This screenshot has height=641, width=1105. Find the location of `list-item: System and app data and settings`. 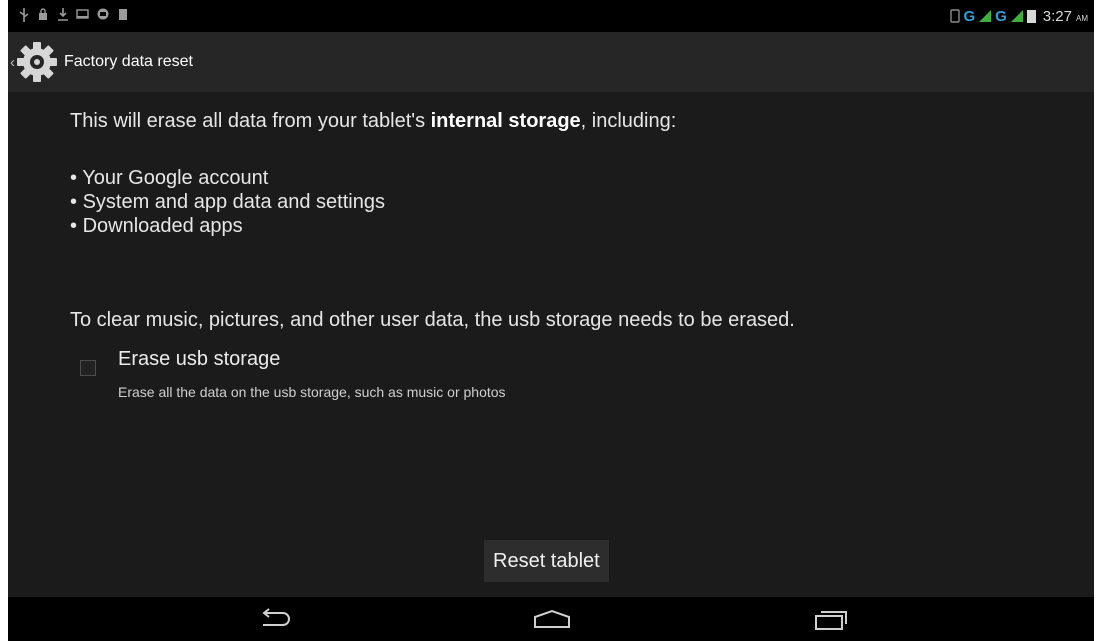

list-item: System and app data and settings is located at coordinates (227, 202).